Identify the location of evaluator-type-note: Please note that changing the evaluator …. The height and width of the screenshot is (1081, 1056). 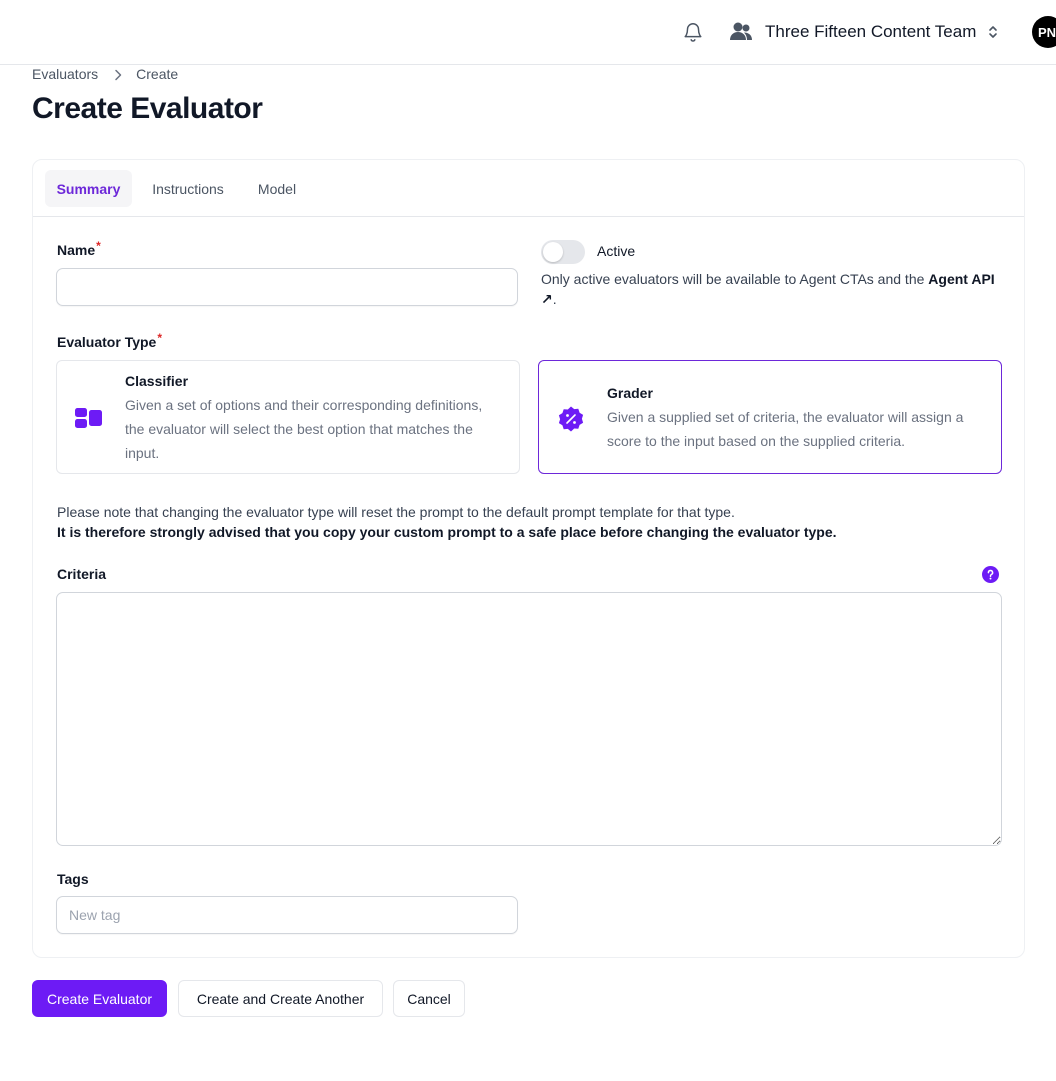
(447, 522).